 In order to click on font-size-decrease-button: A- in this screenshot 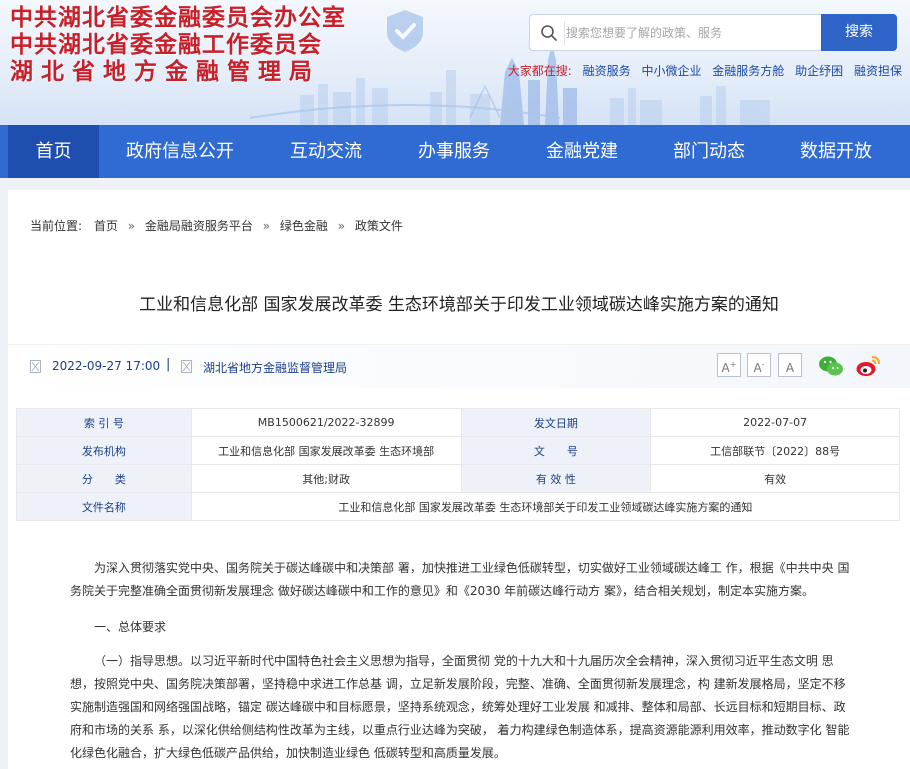, I will do `click(759, 365)`.